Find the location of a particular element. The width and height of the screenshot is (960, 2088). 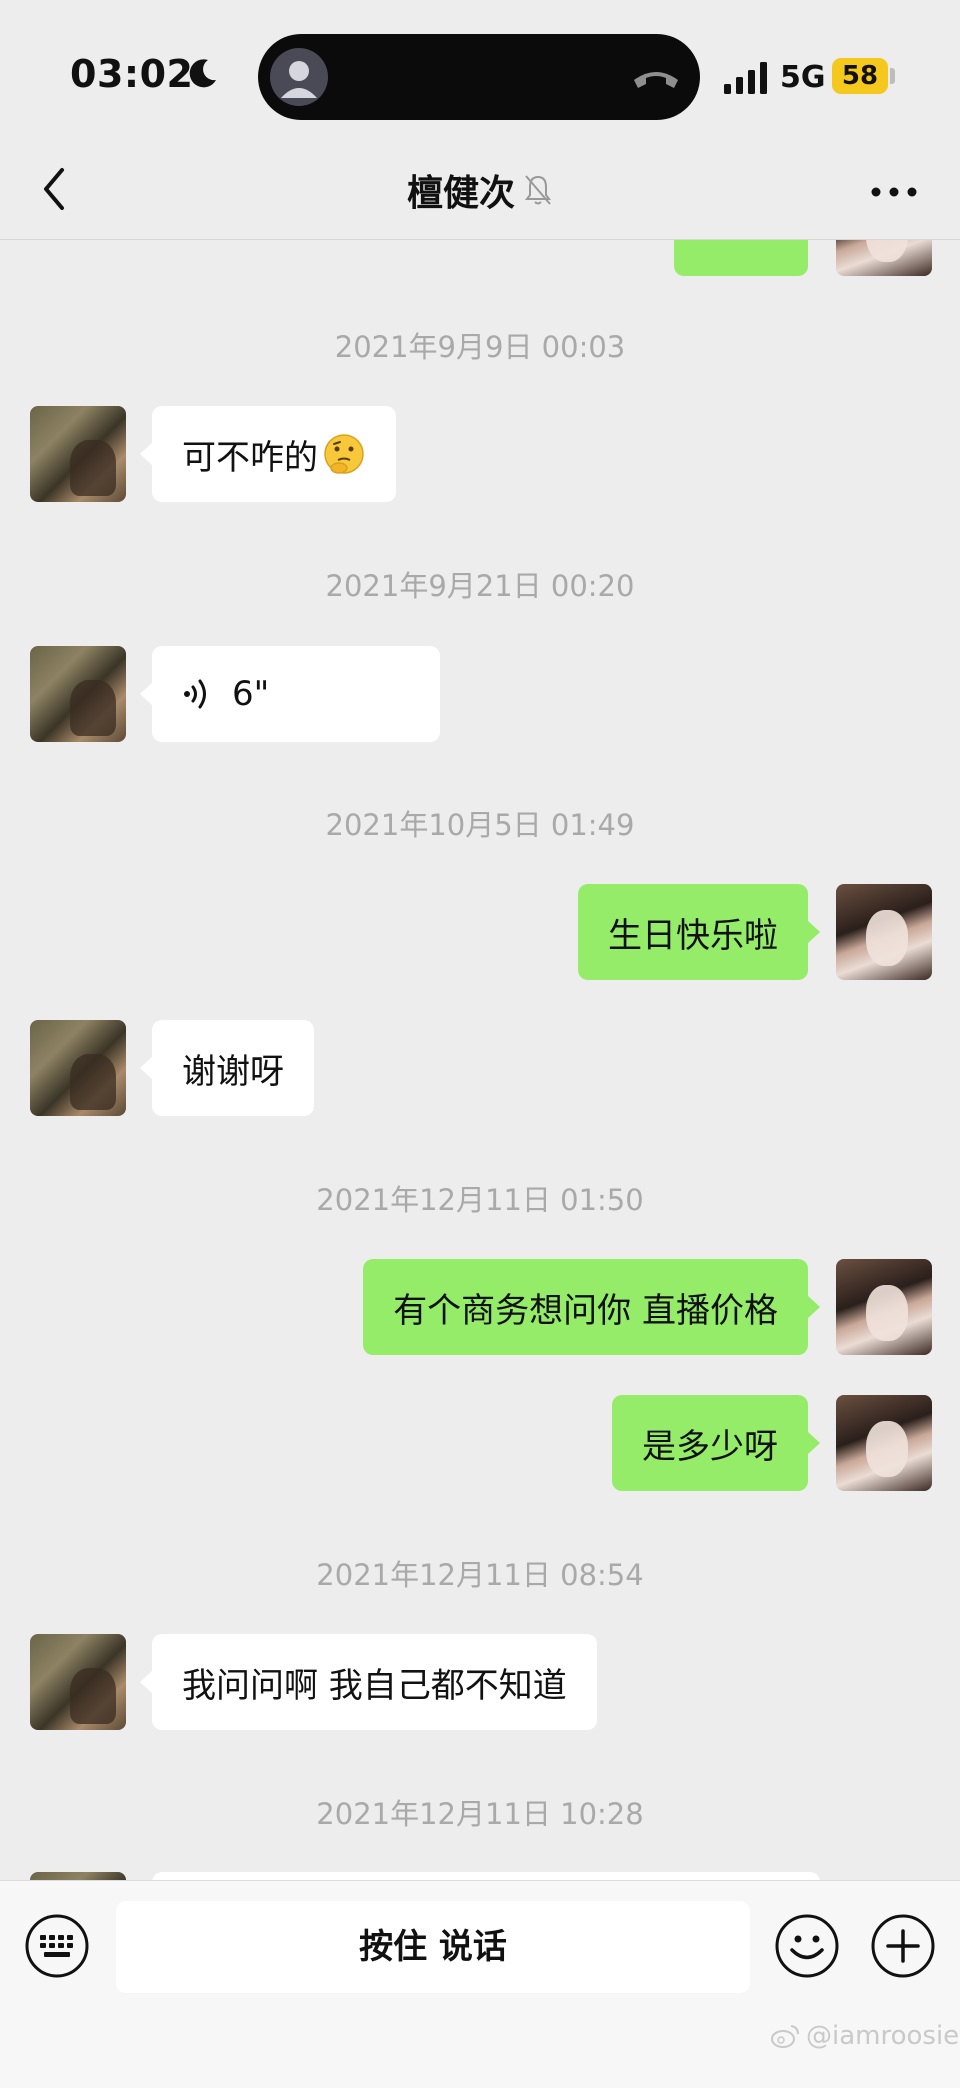

watermark: @iamroosie is located at coordinates (864, 2036).